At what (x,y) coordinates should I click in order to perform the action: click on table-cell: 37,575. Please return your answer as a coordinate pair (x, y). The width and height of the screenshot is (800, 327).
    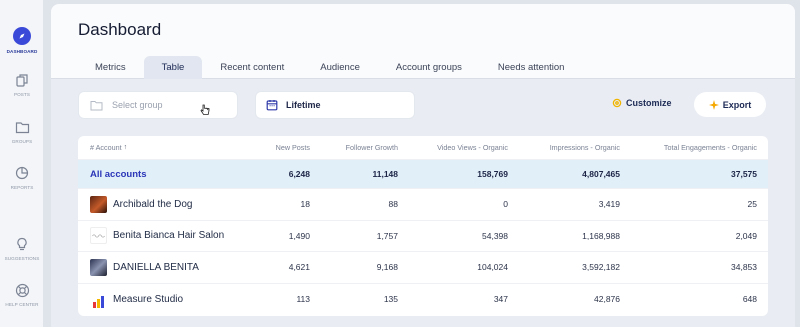
    Looking at the image, I should click on (744, 174).